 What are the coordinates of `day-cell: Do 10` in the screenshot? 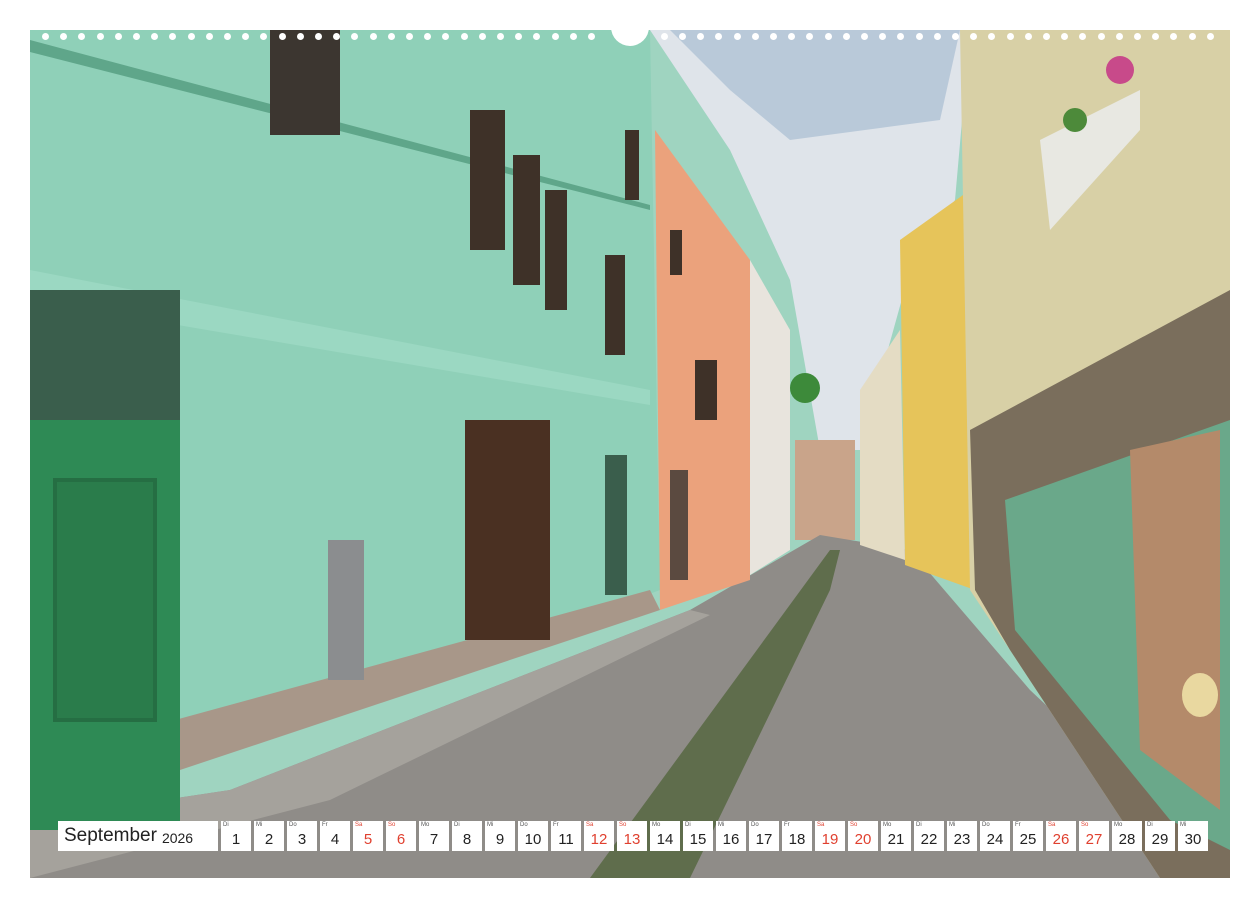 It's located at (533, 836).